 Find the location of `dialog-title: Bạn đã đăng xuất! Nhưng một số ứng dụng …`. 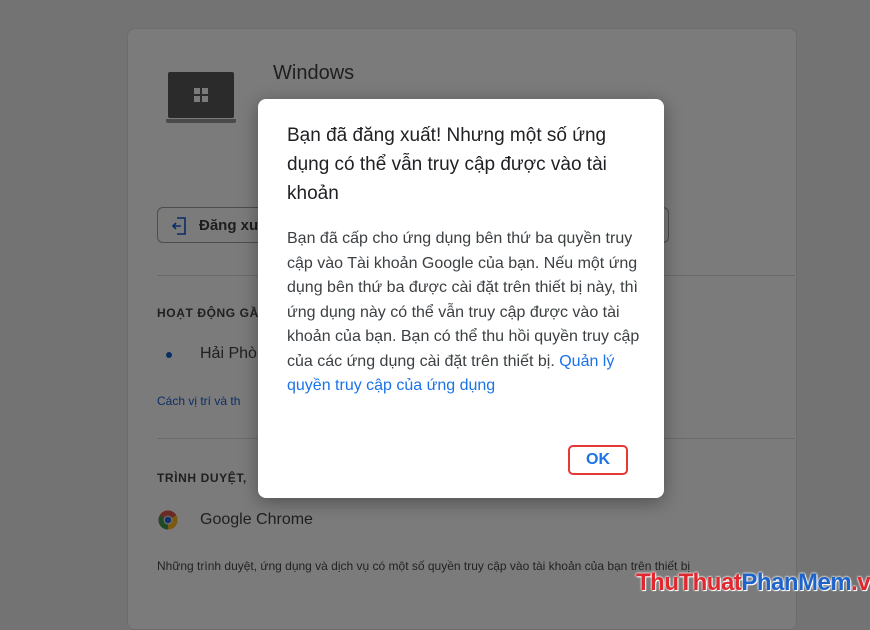

dialog-title: Bạn đã đăng xuất! Nhưng một số ứng dụng … is located at coordinates (447, 164).